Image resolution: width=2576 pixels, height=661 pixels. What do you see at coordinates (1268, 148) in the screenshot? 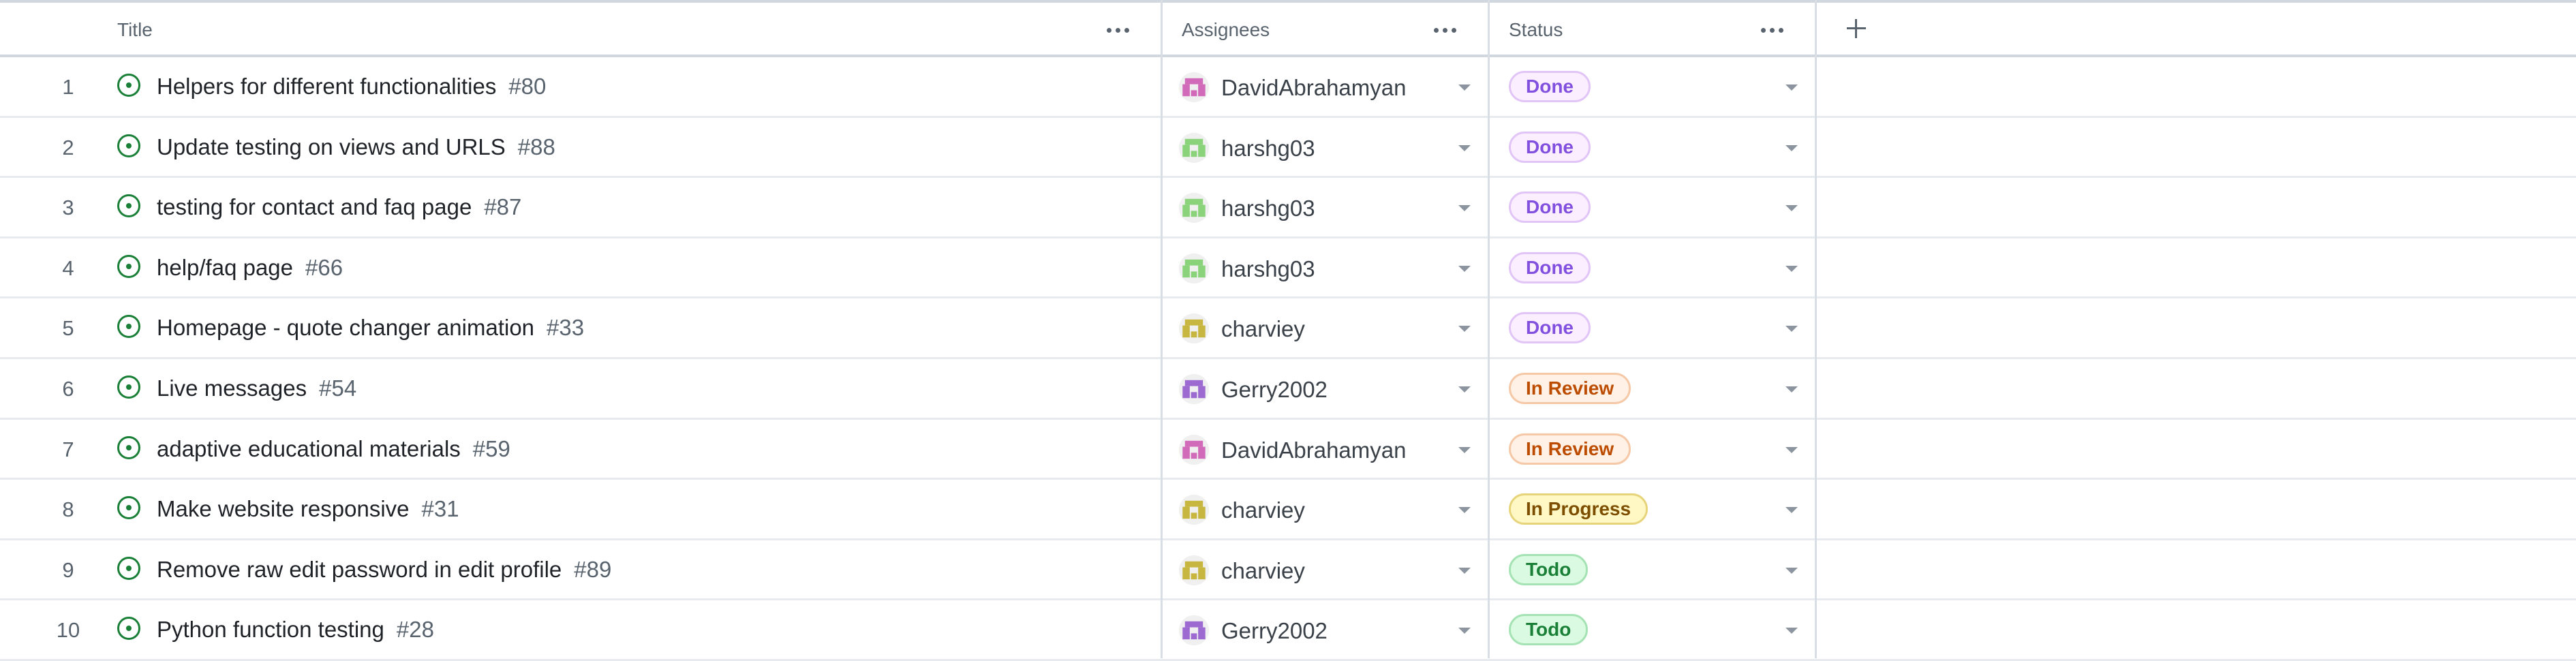
I see `assignee-name: harshg03` at bounding box center [1268, 148].